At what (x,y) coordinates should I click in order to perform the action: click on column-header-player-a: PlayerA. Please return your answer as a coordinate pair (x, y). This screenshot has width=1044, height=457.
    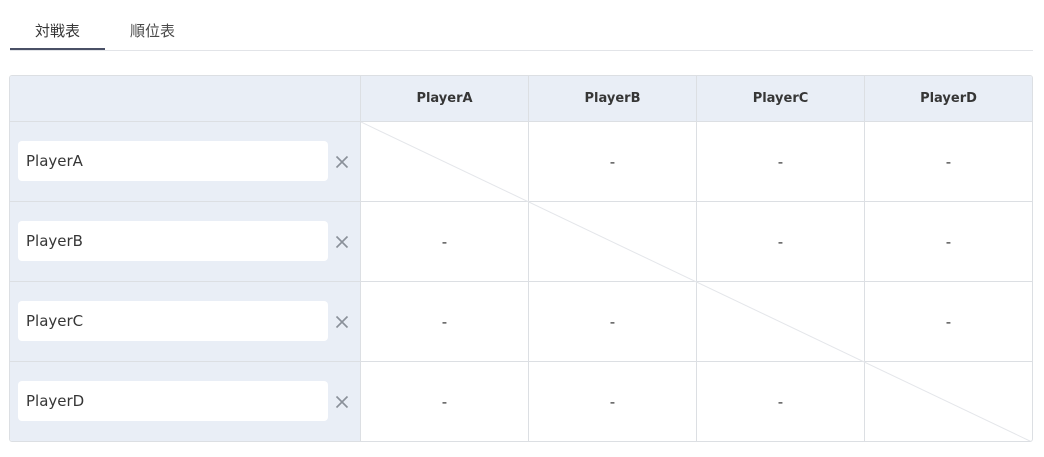
    Looking at the image, I should click on (445, 99).